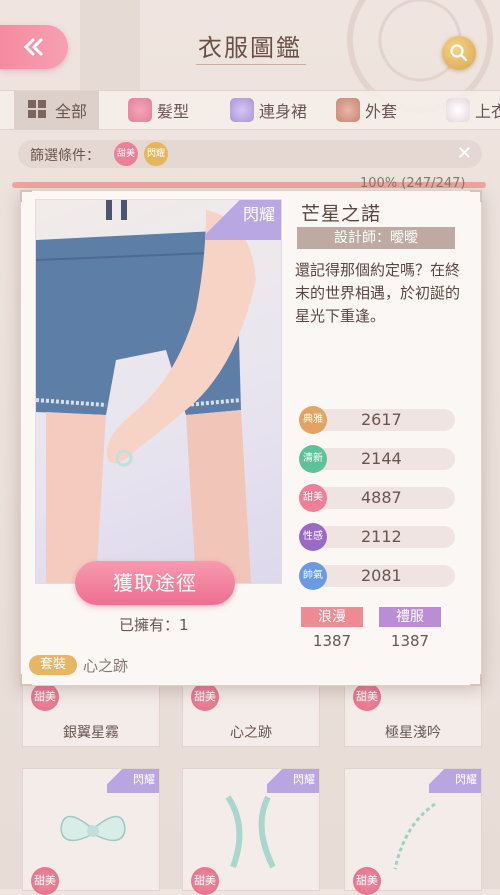 Image resolution: width=500 pixels, height=895 pixels. What do you see at coordinates (313, 576) in the screenshot?
I see `cool-icon: 帥氣` at bounding box center [313, 576].